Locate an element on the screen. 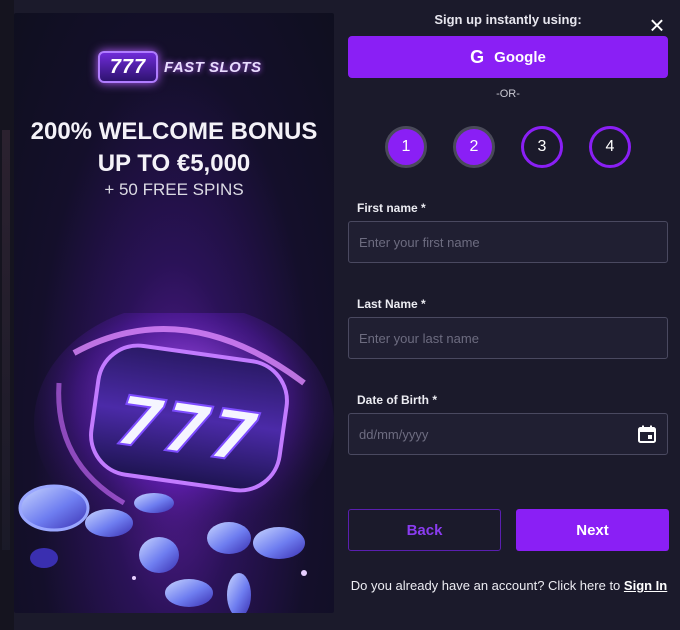 This screenshot has width=680, height=630. step-indicator: 1 2 3 4 is located at coordinates (510, 147).